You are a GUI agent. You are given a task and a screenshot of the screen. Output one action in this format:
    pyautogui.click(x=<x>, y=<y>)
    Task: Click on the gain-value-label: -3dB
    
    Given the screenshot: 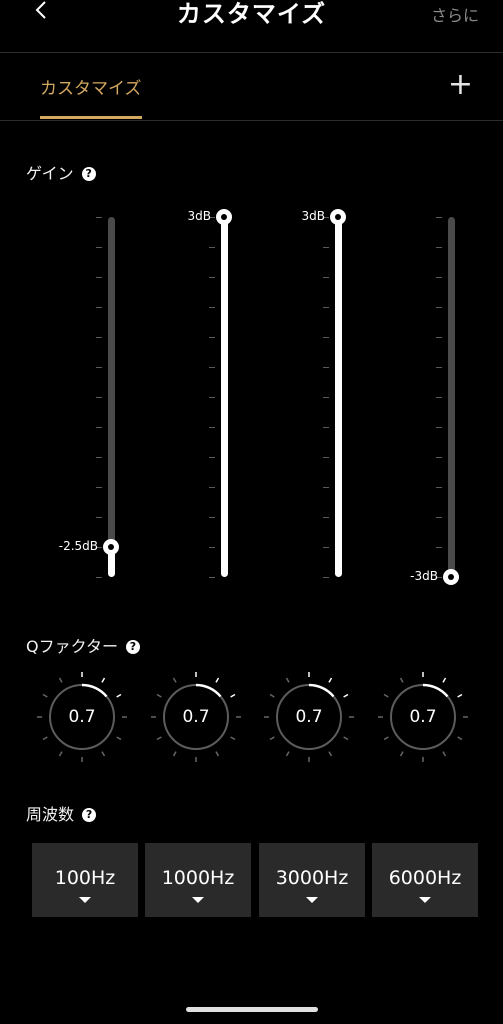 What is the action you would take?
    pyautogui.click(x=424, y=576)
    